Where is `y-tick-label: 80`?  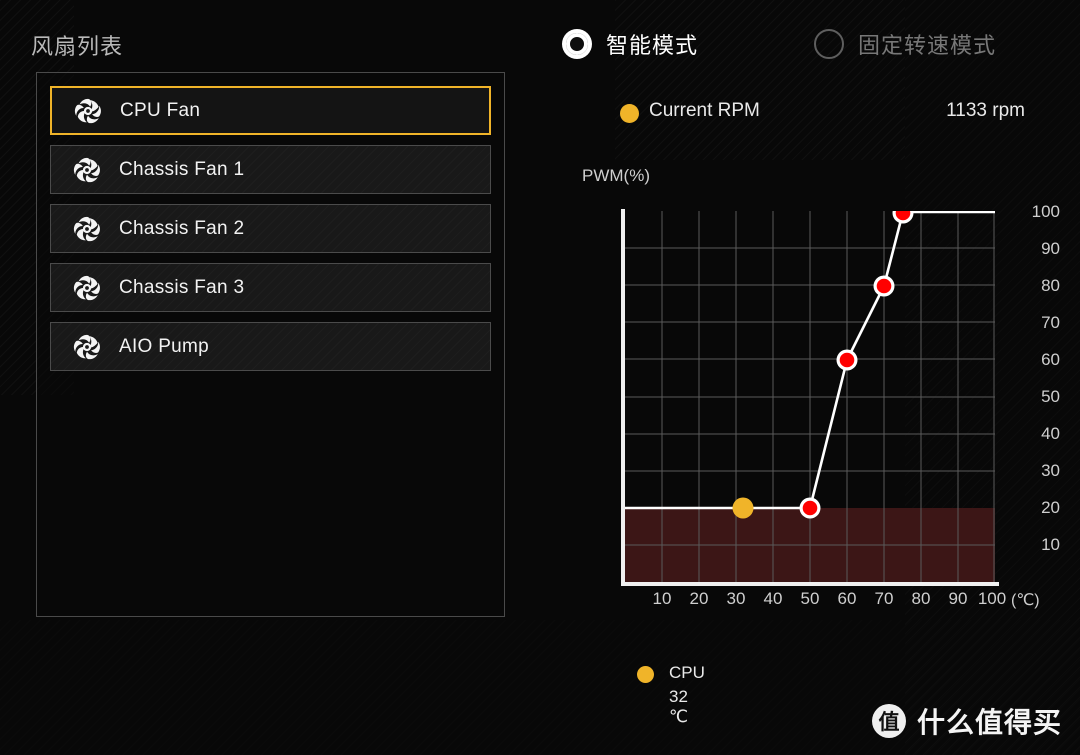
y-tick-label: 80 is located at coordinates (1050, 285).